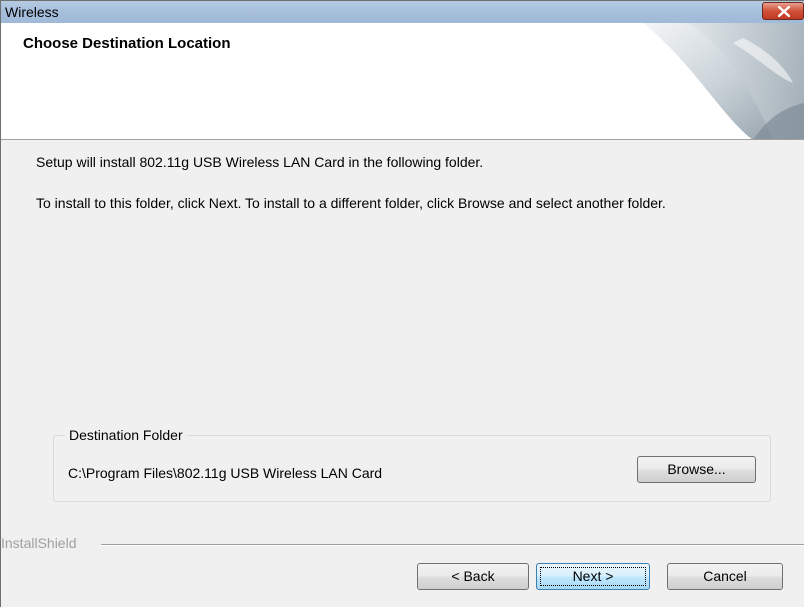 The height and width of the screenshot is (607, 804). Describe the element at coordinates (42, 543) in the screenshot. I see `installshield-label: InstallShield` at that location.